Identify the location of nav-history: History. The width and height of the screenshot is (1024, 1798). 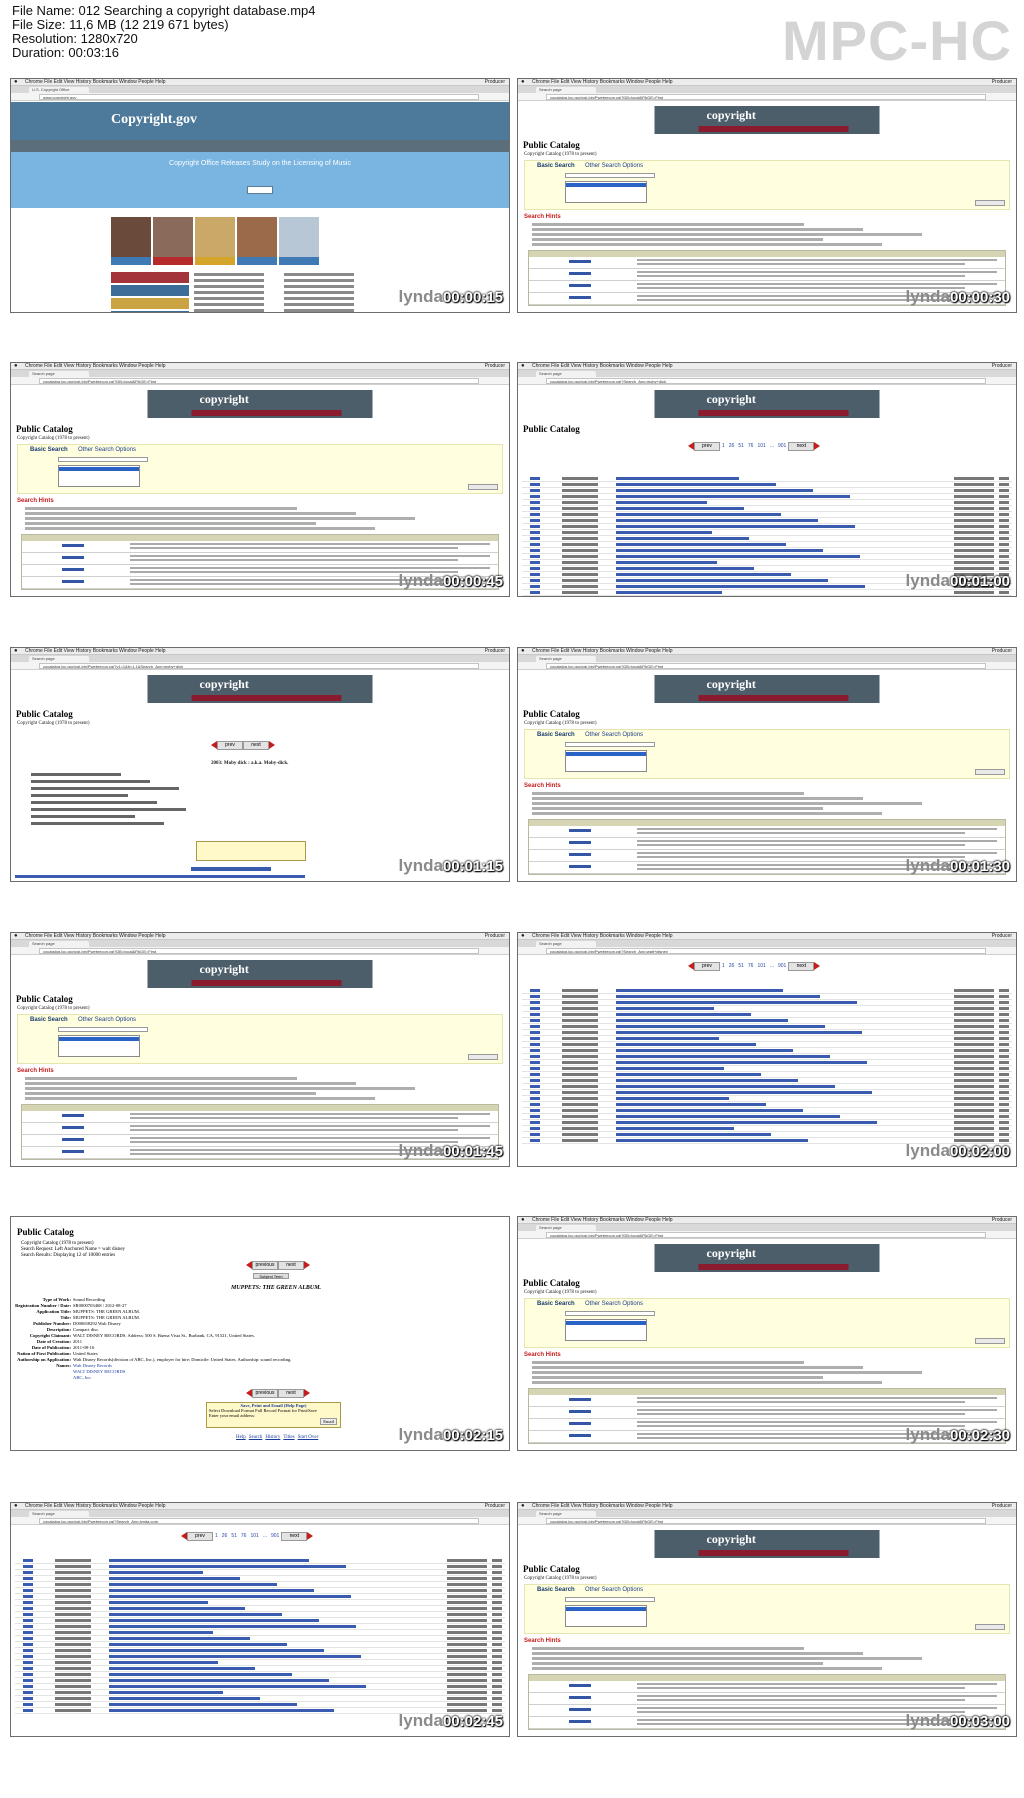
(244, 422).